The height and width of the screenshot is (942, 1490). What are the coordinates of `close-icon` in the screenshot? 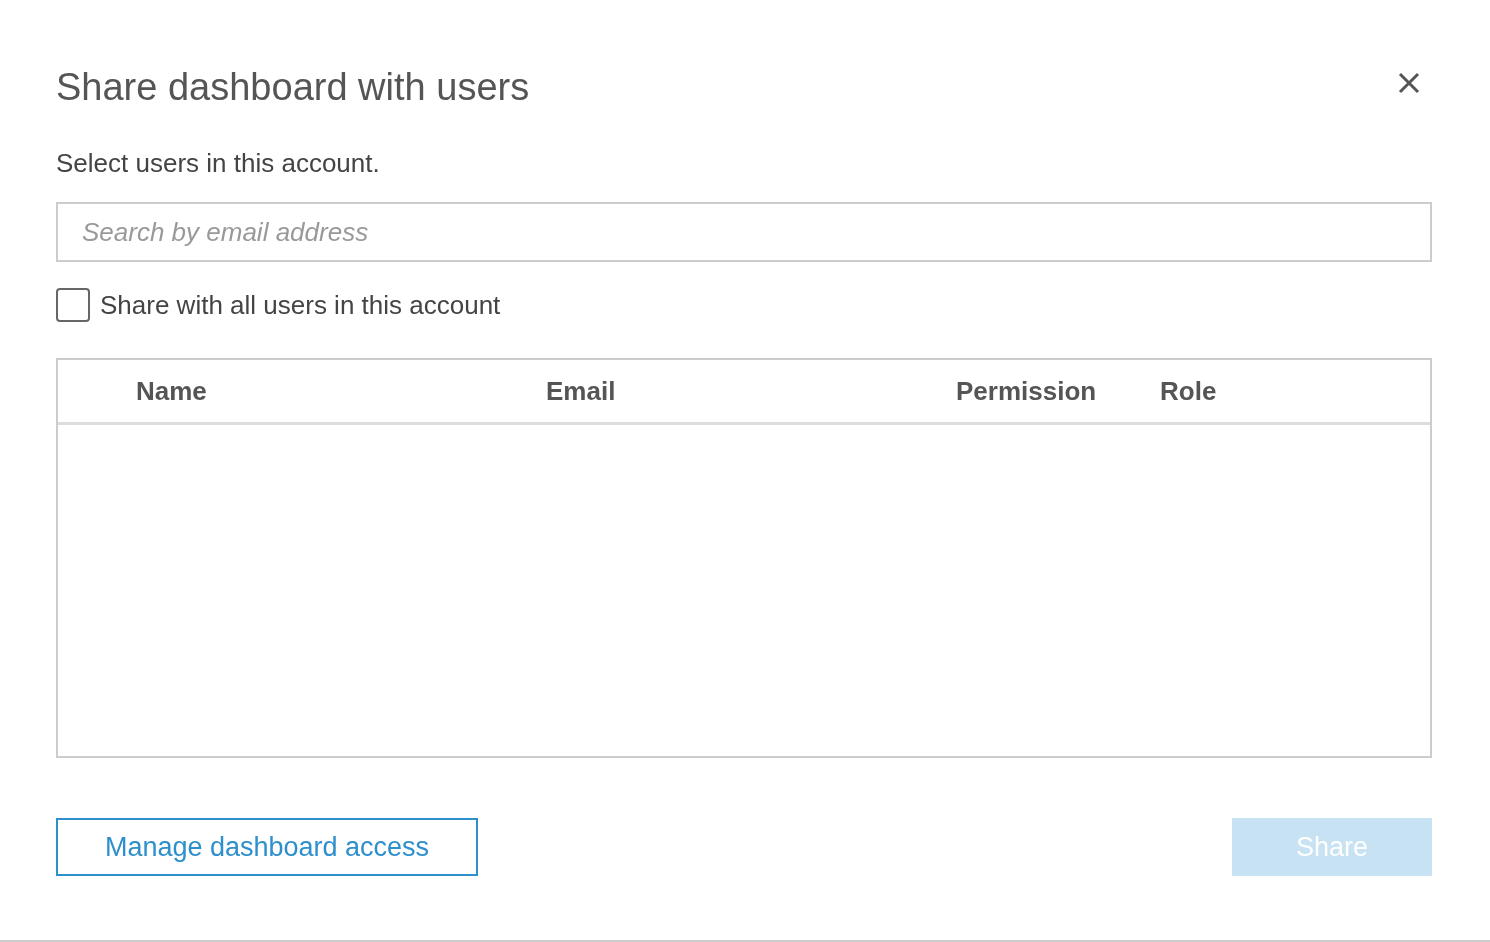 It's located at (1409, 83).